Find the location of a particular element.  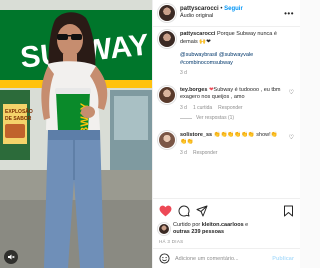

speaker-muted-icon is located at coordinates (11, 257).